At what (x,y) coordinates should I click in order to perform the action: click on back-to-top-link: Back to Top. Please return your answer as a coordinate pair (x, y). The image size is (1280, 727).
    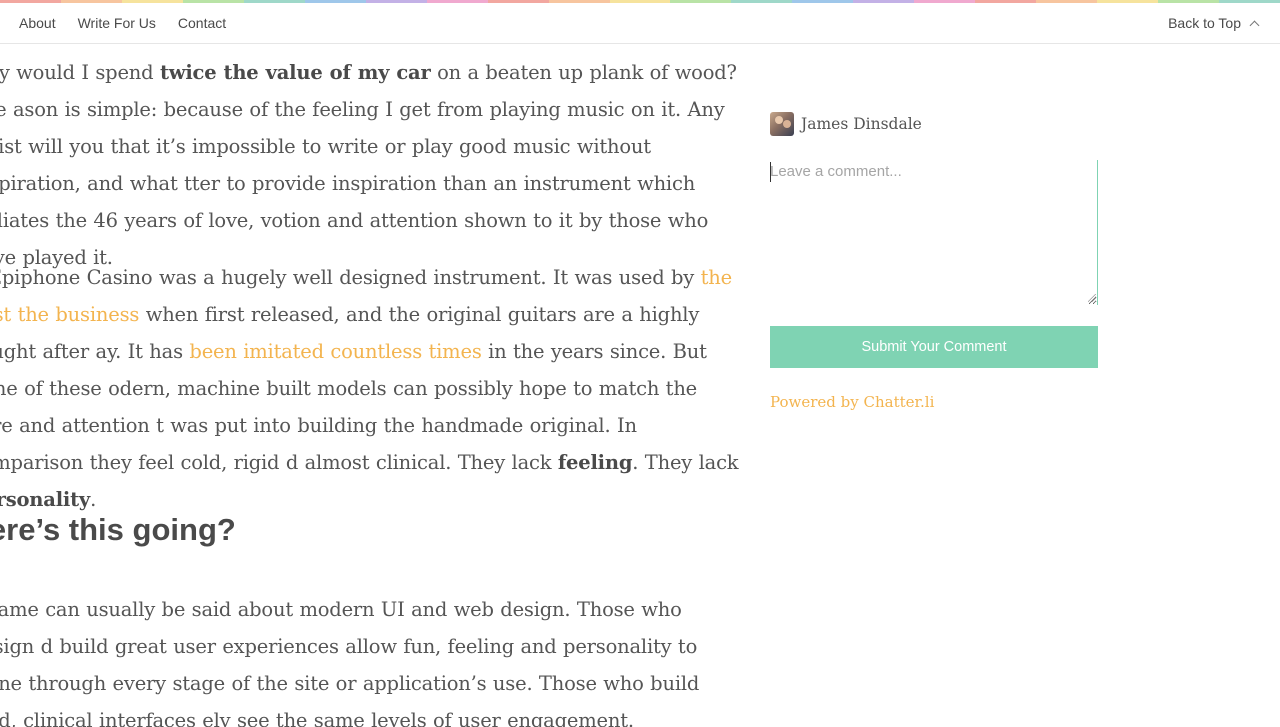
    Looking at the image, I should click on (1214, 23).